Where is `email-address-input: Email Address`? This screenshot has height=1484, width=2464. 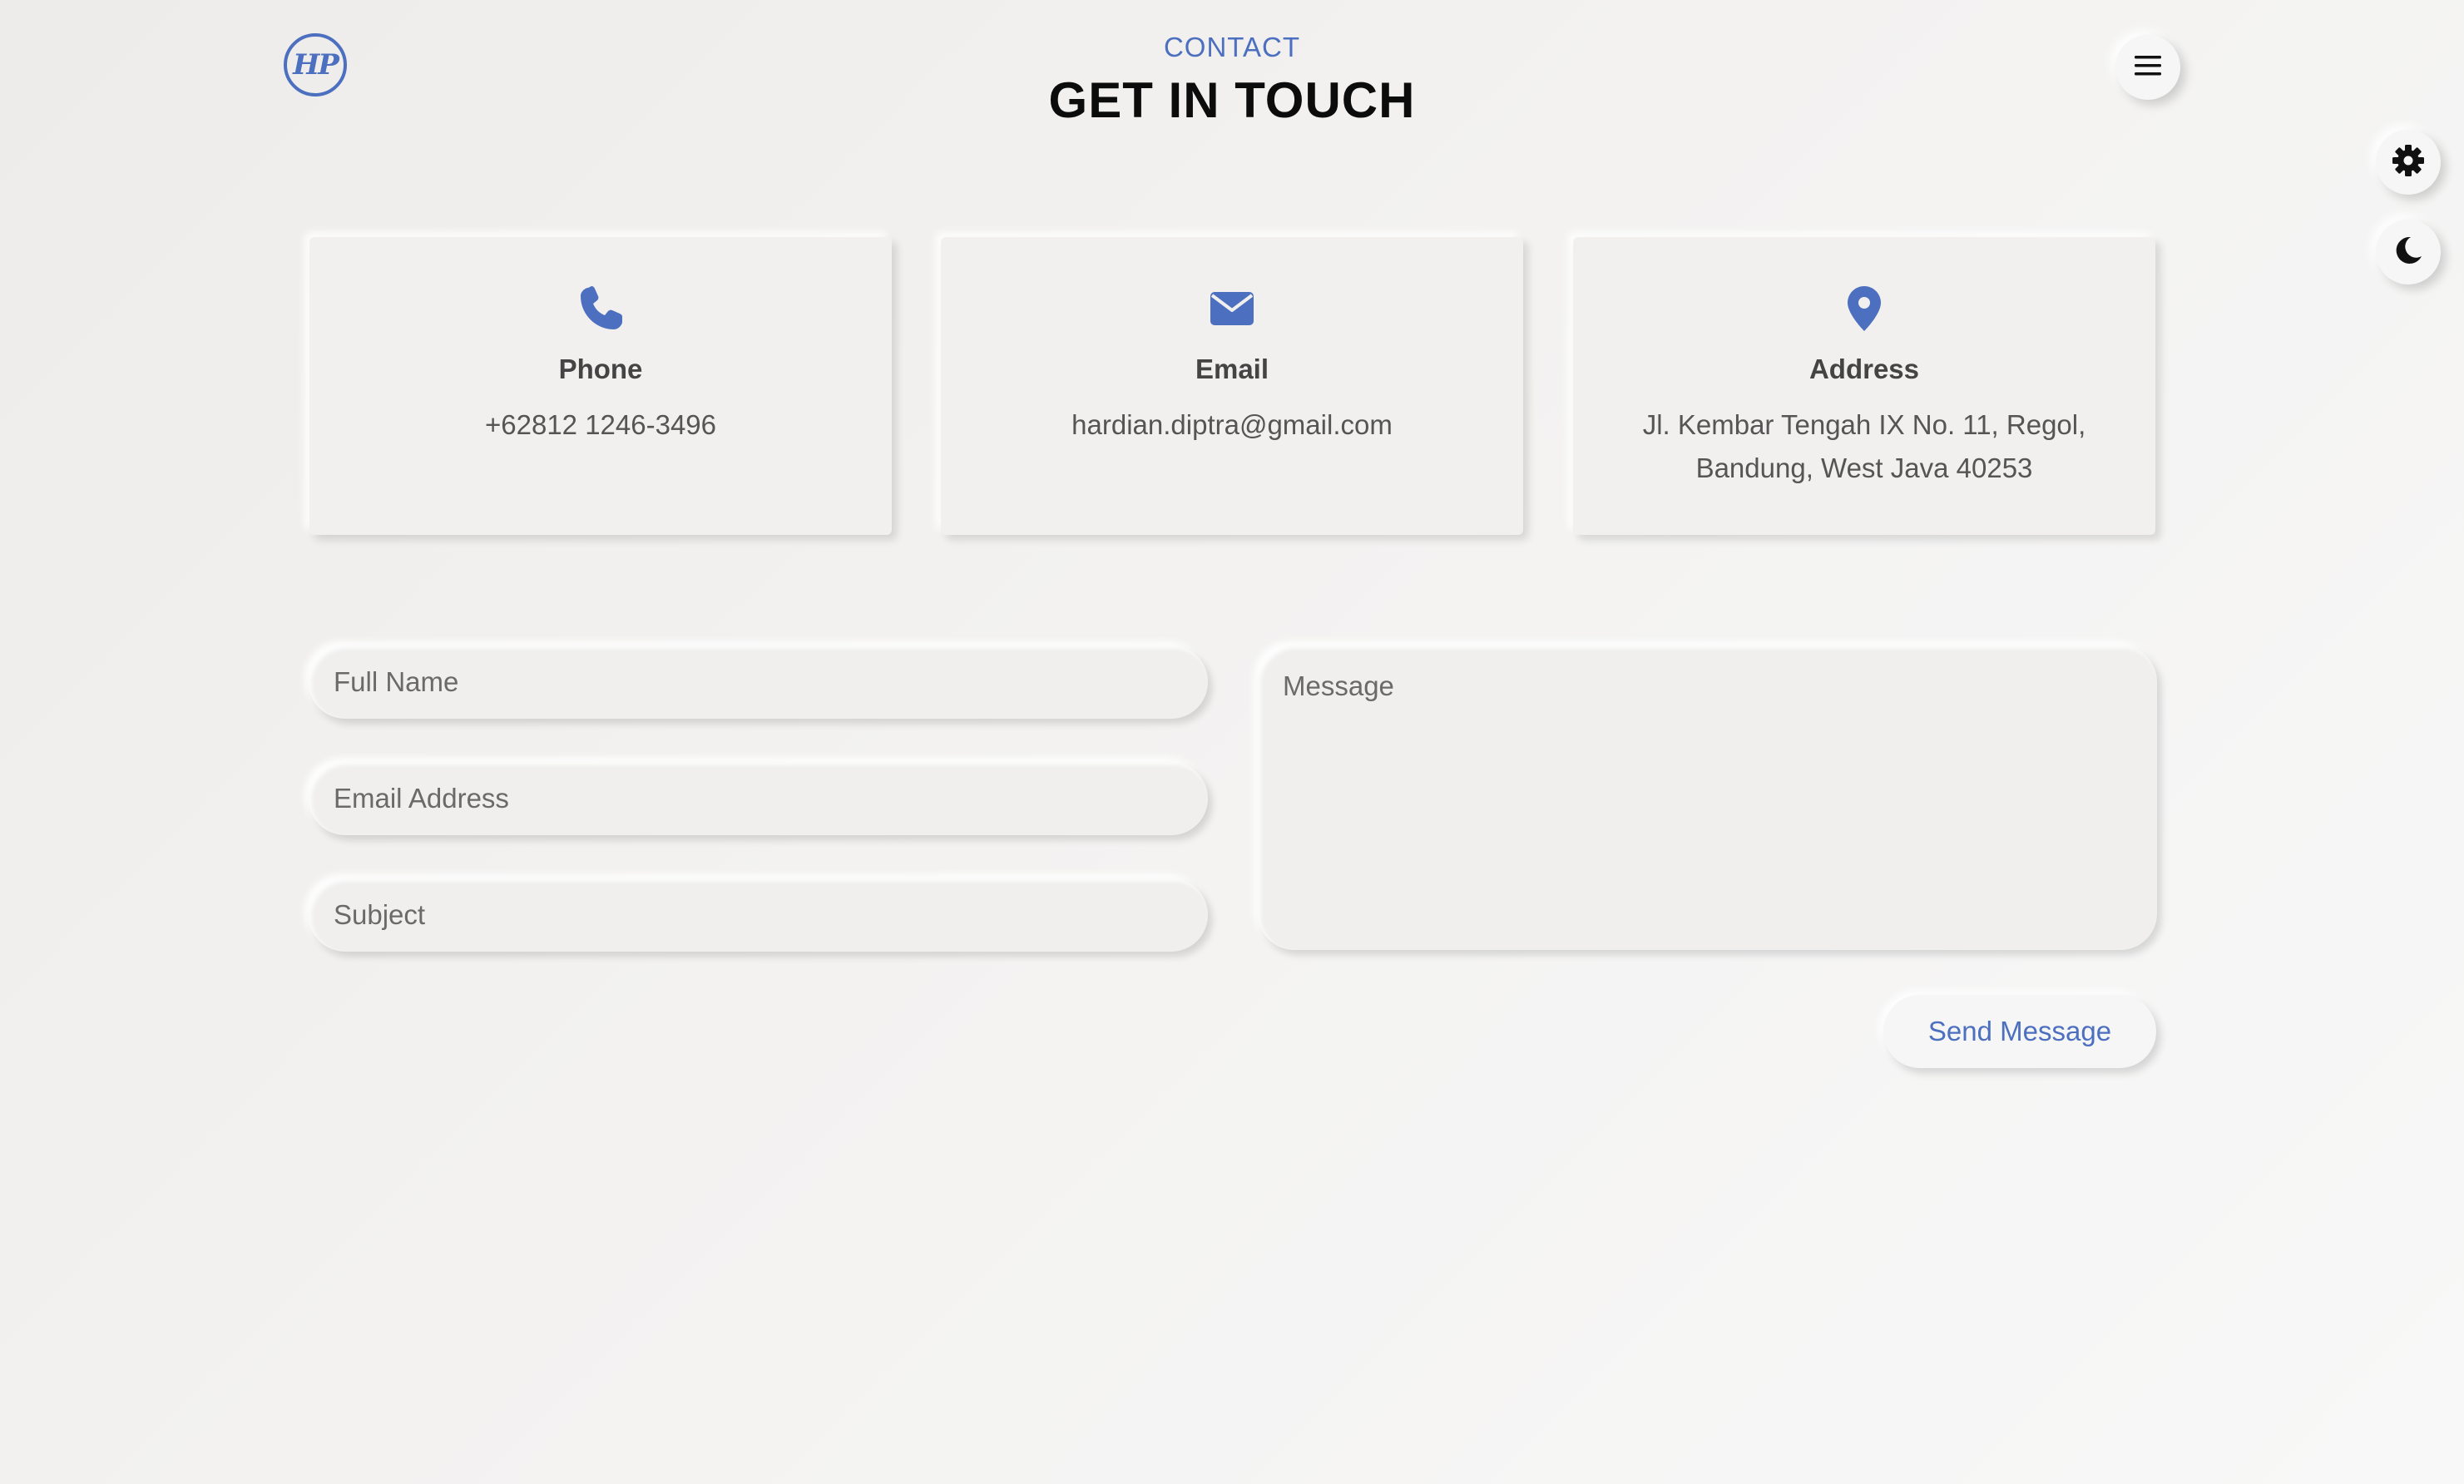 email-address-input: Email Address is located at coordinates (758, 798).